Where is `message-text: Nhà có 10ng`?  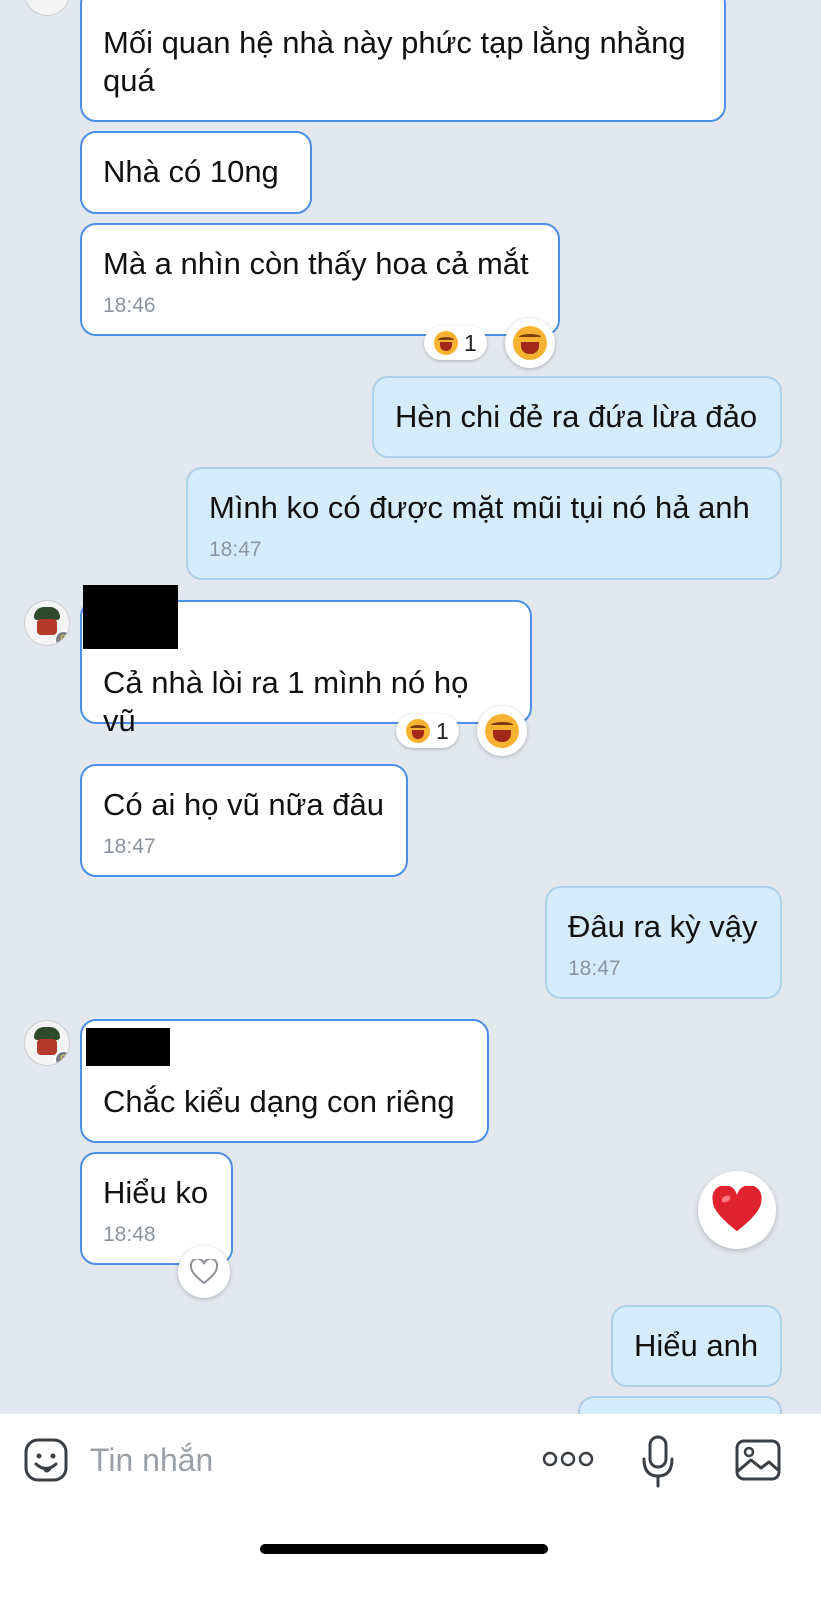 message-text: Nhà có 10ng is located at coordinates (191, 171).